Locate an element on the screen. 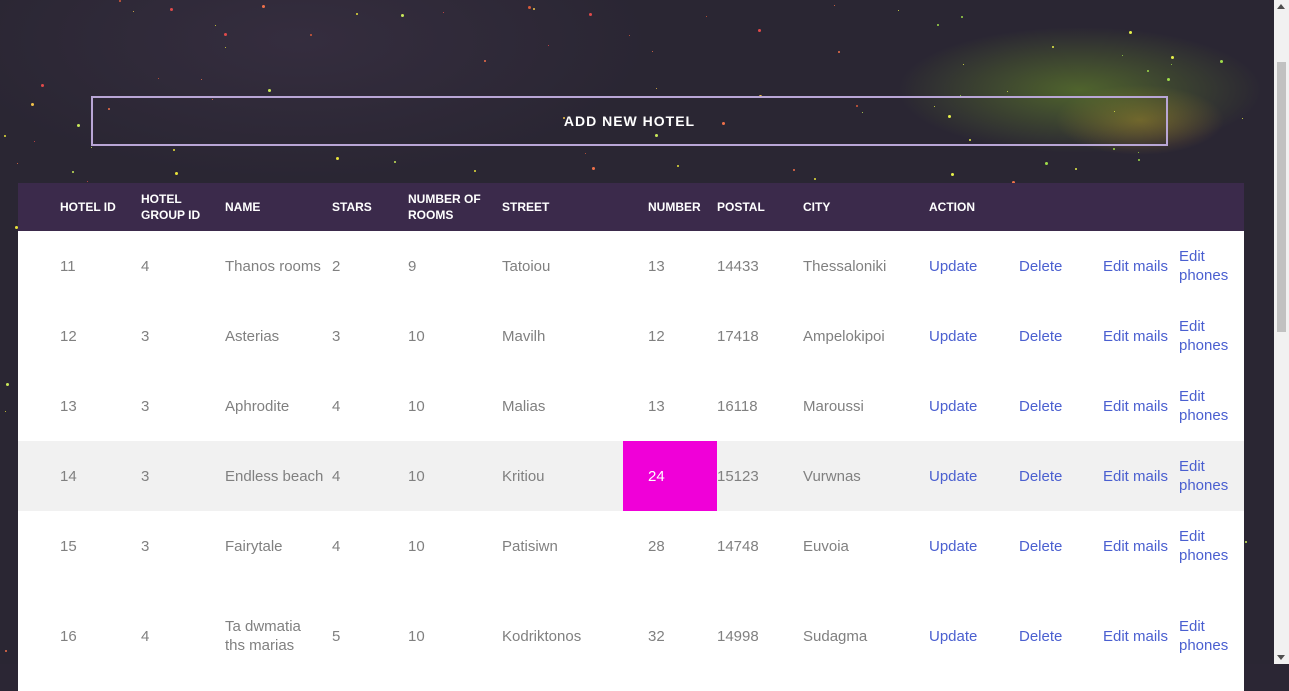 This screenshot has width=1289, height=691. cell-city: Ampelokipoi is located at coordinates (844, 336).